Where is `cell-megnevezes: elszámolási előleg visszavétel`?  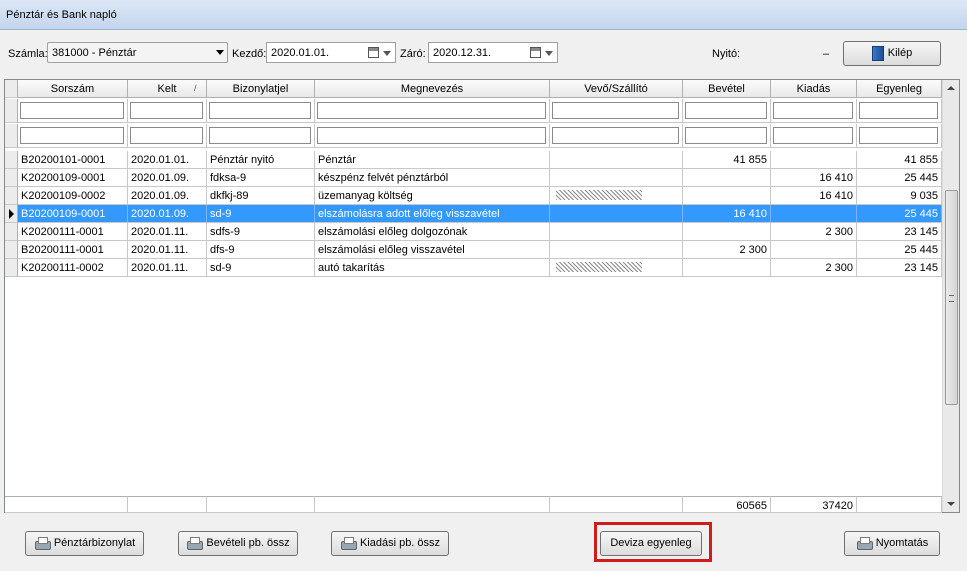
cell-megnevezes: elszámolási előleg visszavétel is located at coordinates (432, 250).